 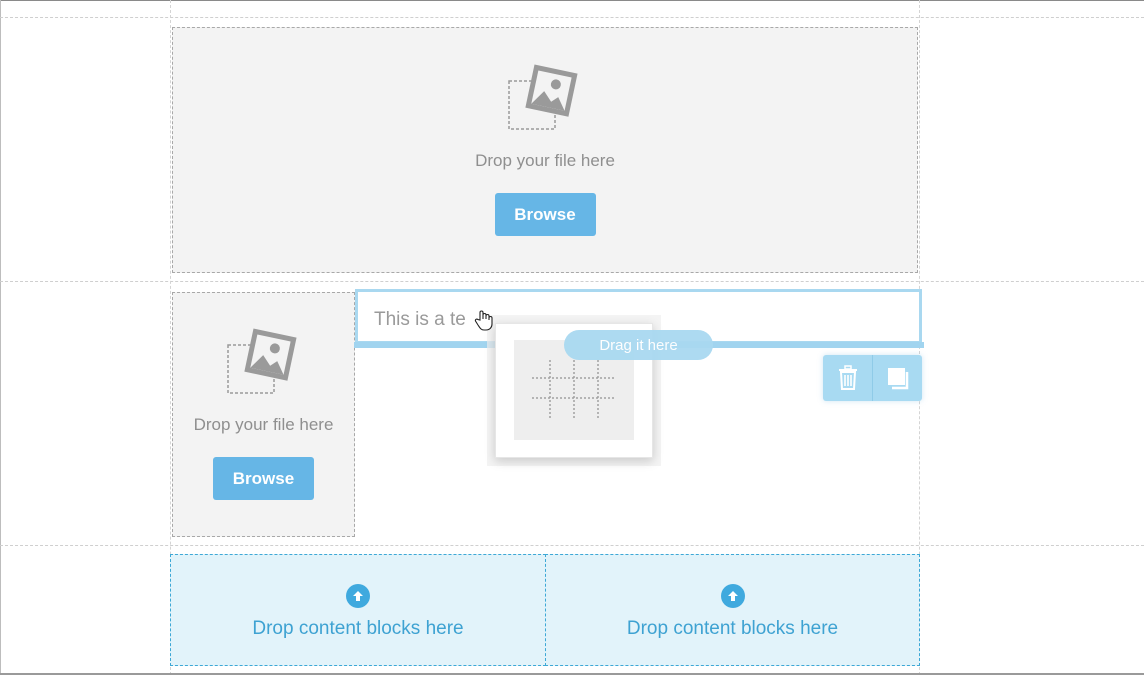 I want to click on hand-cursor-icon, so click(x=483, y=320).